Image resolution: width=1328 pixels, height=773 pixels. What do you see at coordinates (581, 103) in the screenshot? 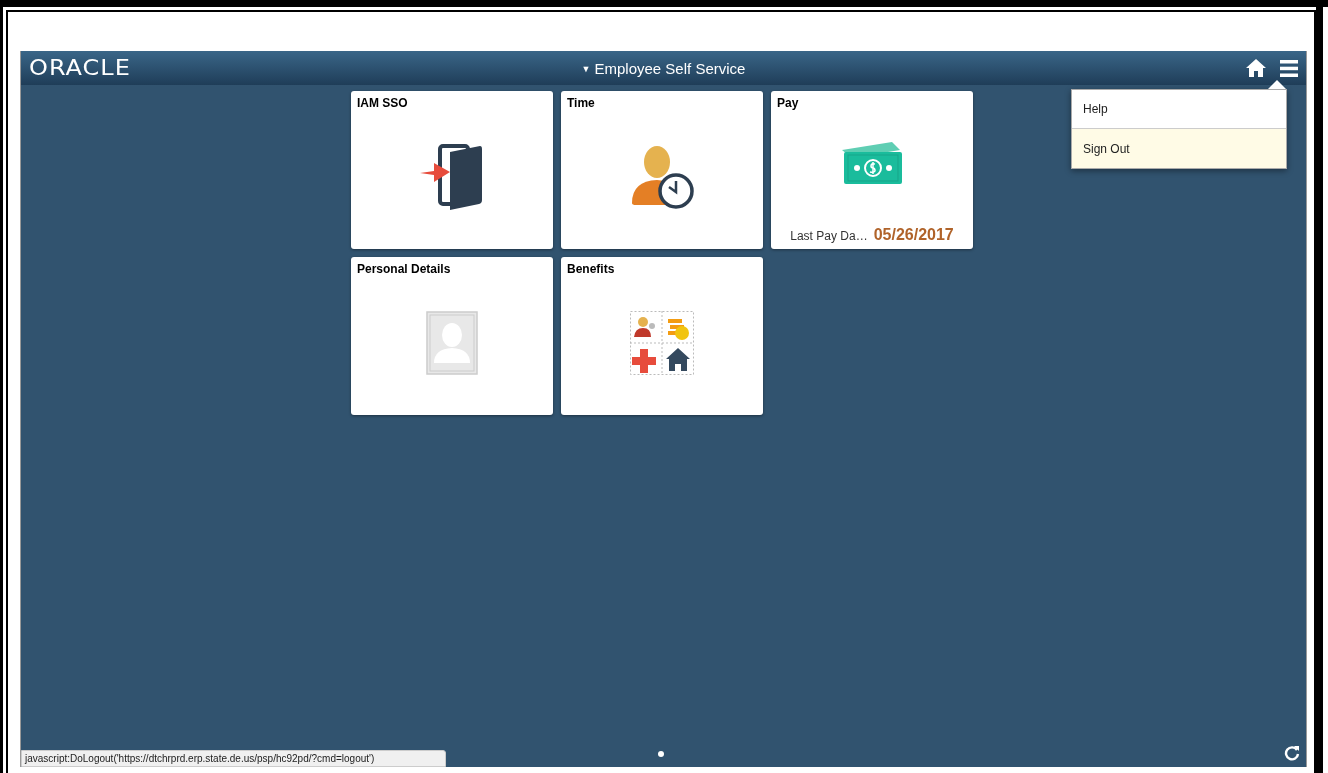
I see `tile-title: Time` at bounding box center [581, 103].